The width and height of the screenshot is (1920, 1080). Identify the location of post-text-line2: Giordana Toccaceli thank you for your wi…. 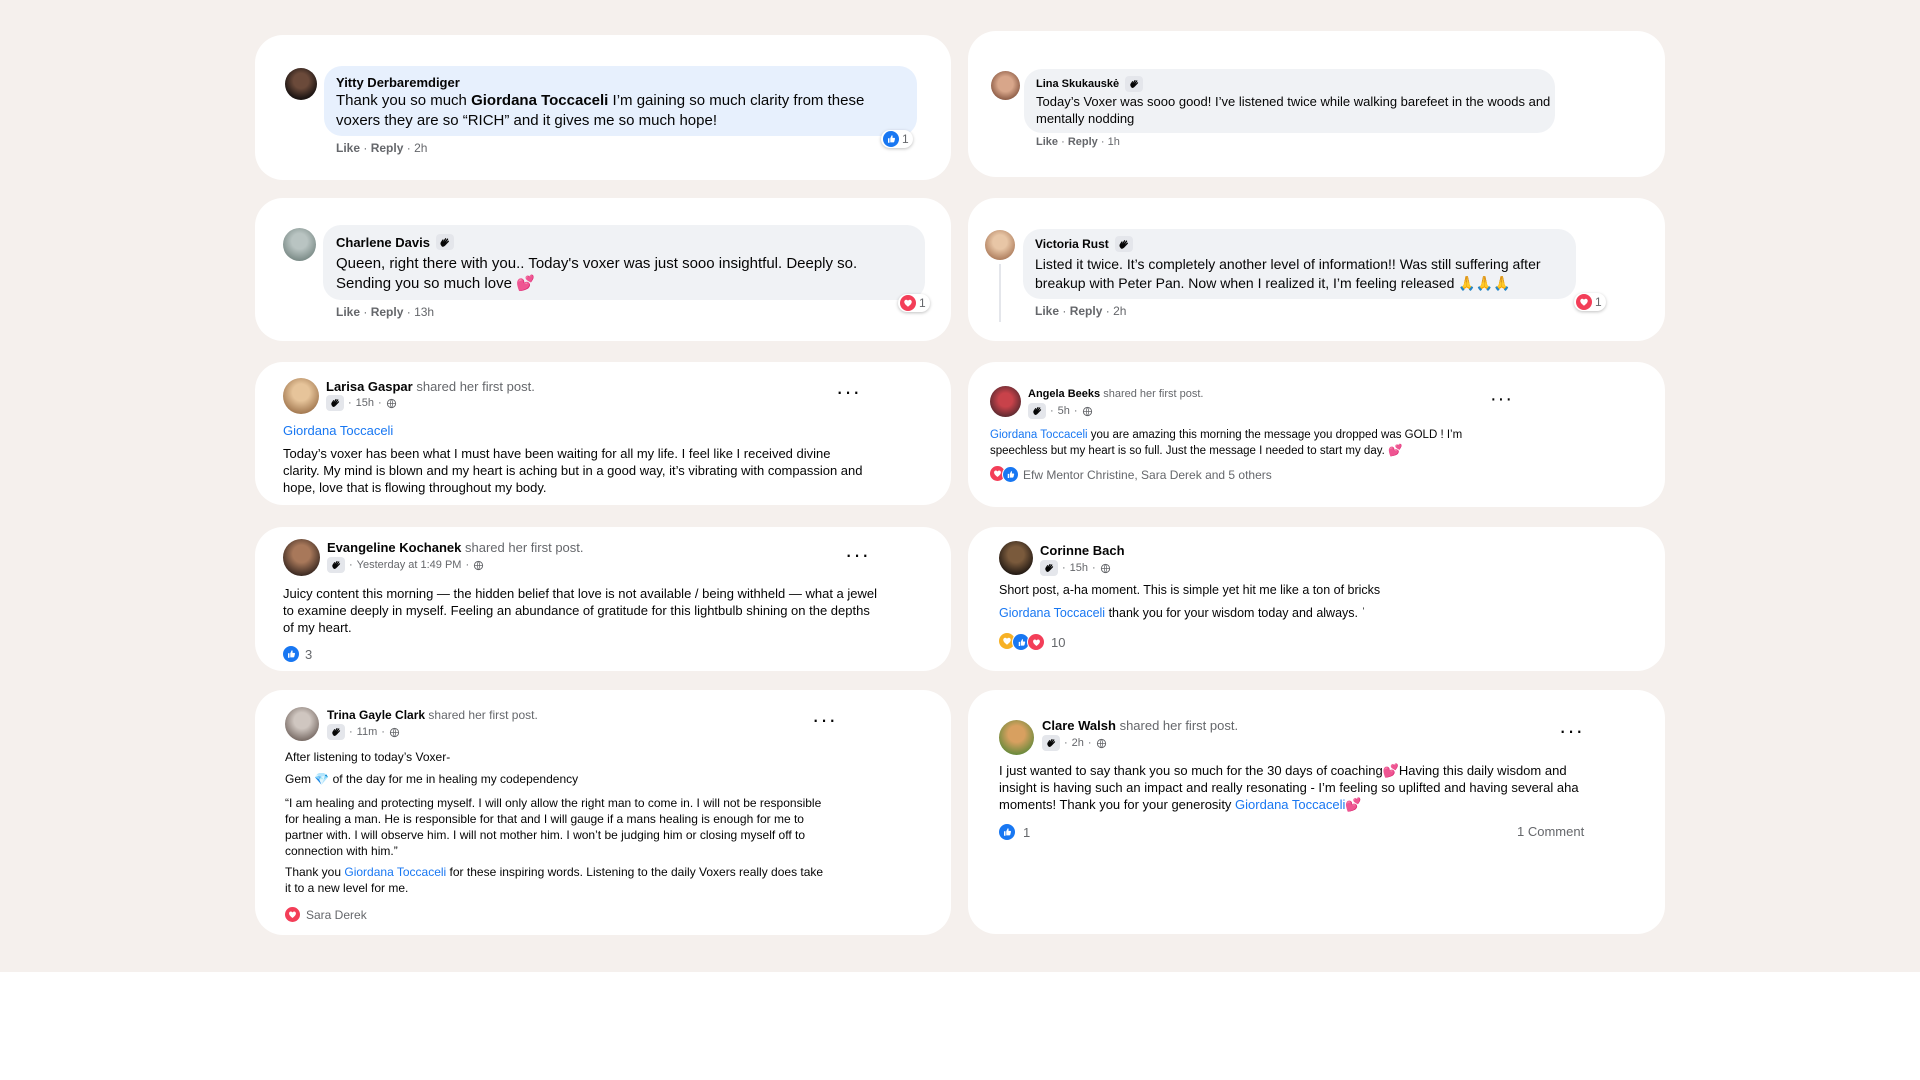
(1182, 613).